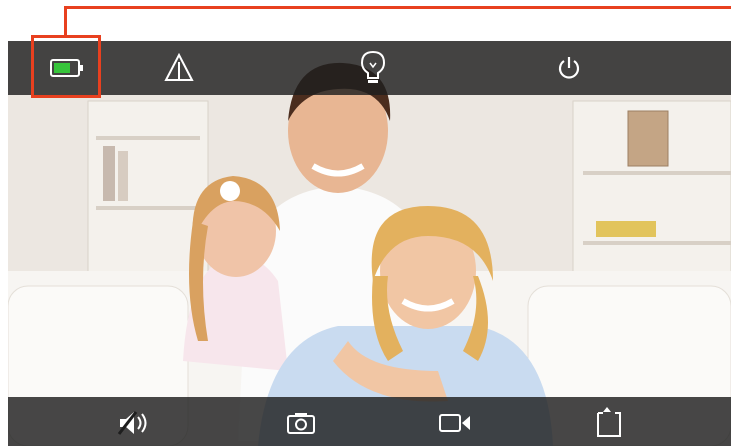 This screenshot has width=731, height=446. What do you see at coordinates (569, 68) in the screenshot?
I see `power-icon` at bounding box center [569, 68].